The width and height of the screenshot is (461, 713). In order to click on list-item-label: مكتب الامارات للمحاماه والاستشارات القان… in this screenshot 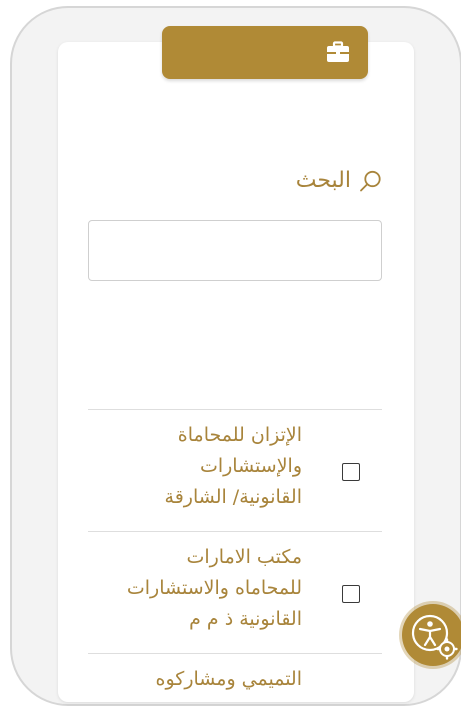, I will do `click(214, 588)`.